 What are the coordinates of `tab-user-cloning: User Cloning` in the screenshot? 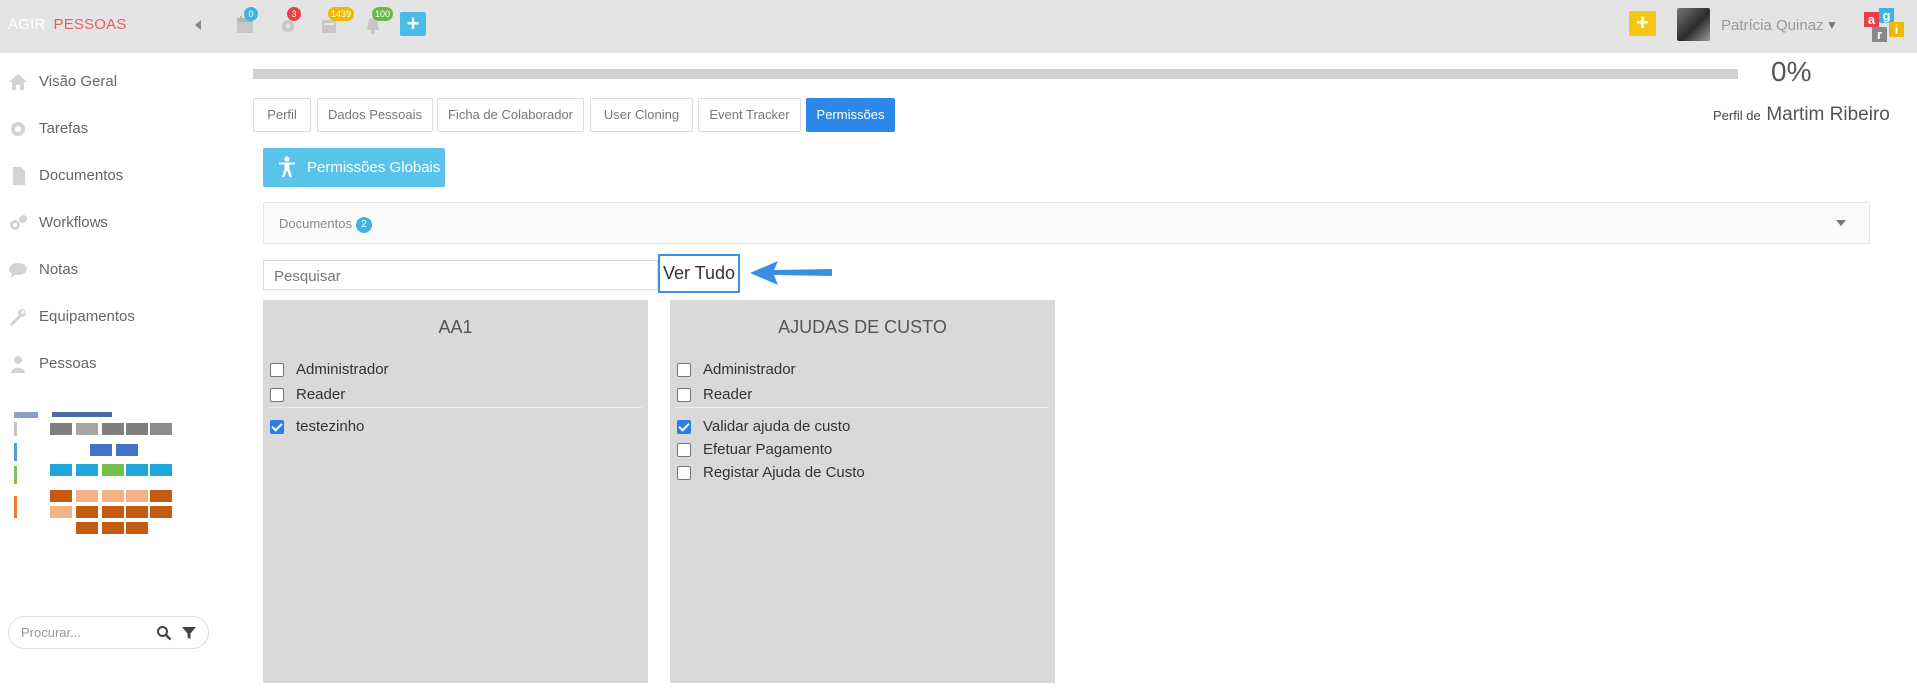 It's located at (641, 115).